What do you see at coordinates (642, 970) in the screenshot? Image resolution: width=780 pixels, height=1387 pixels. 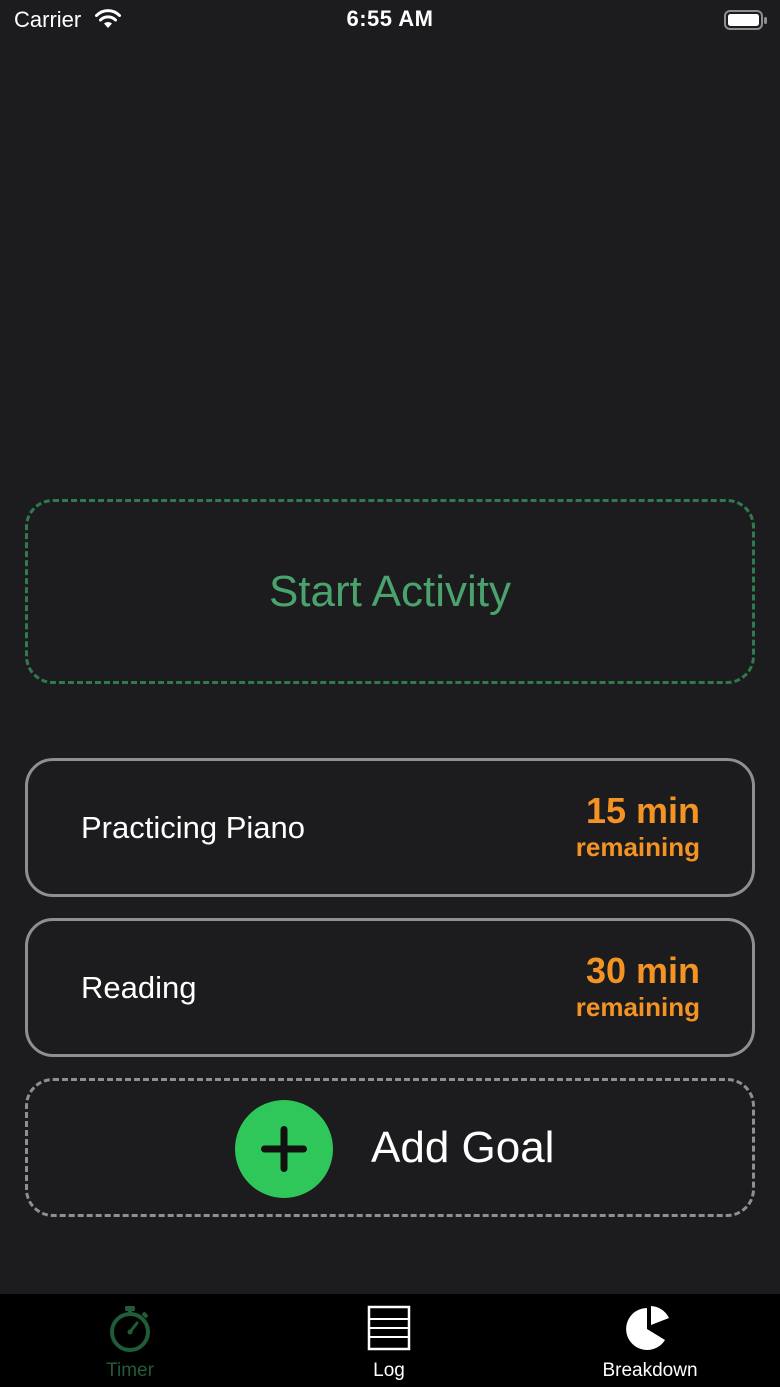 I see `goal-remaining-amount: 30 min` at bounding box center [642, 970].